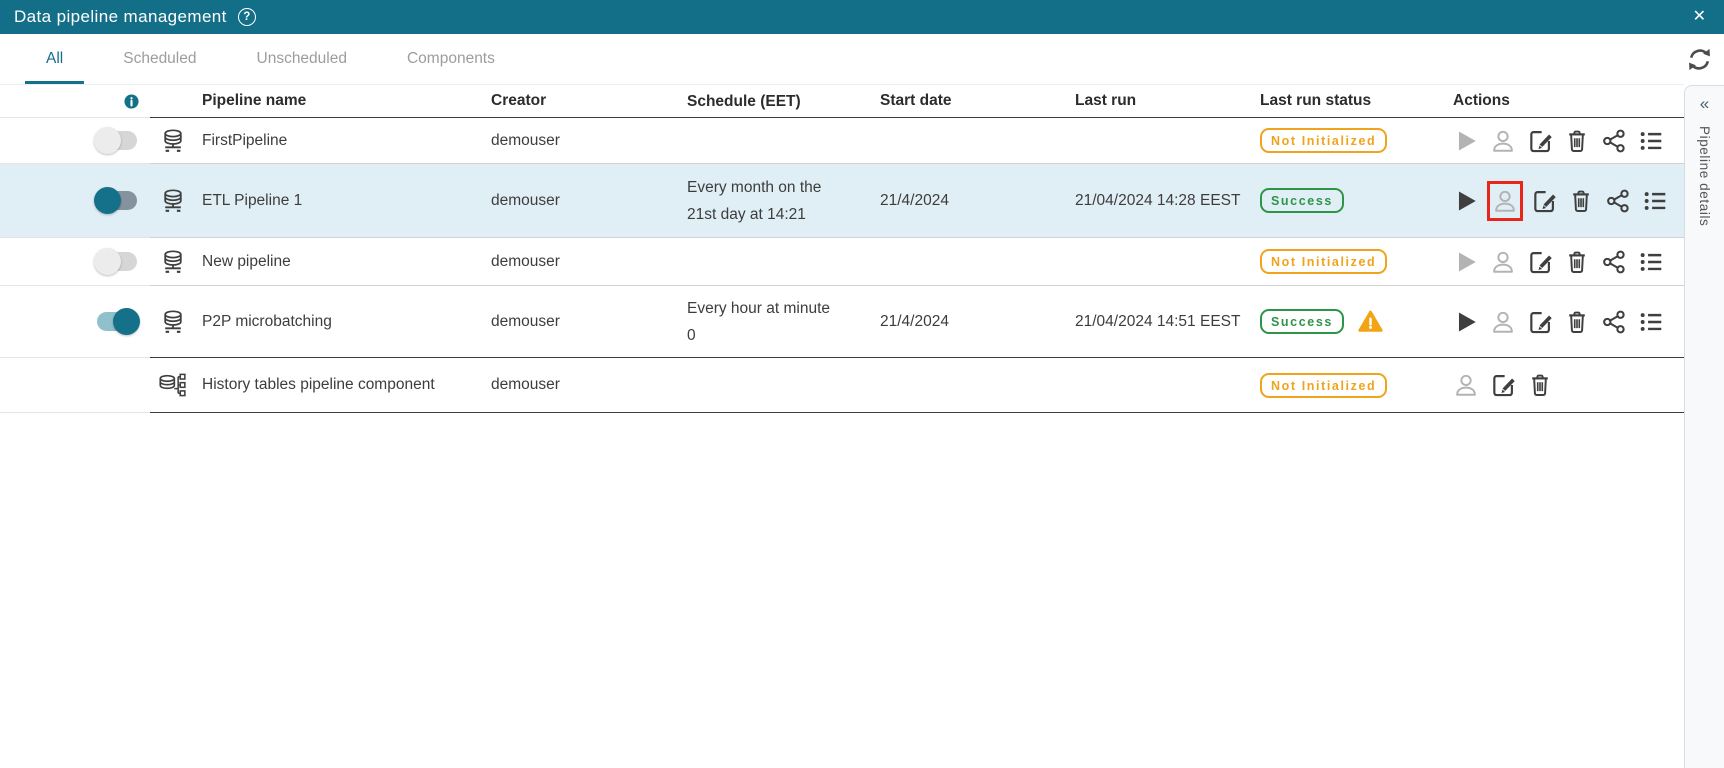  Describe the element at coordinates (451, 59) in the screenshot. I see `tab-components: Components` at that location.